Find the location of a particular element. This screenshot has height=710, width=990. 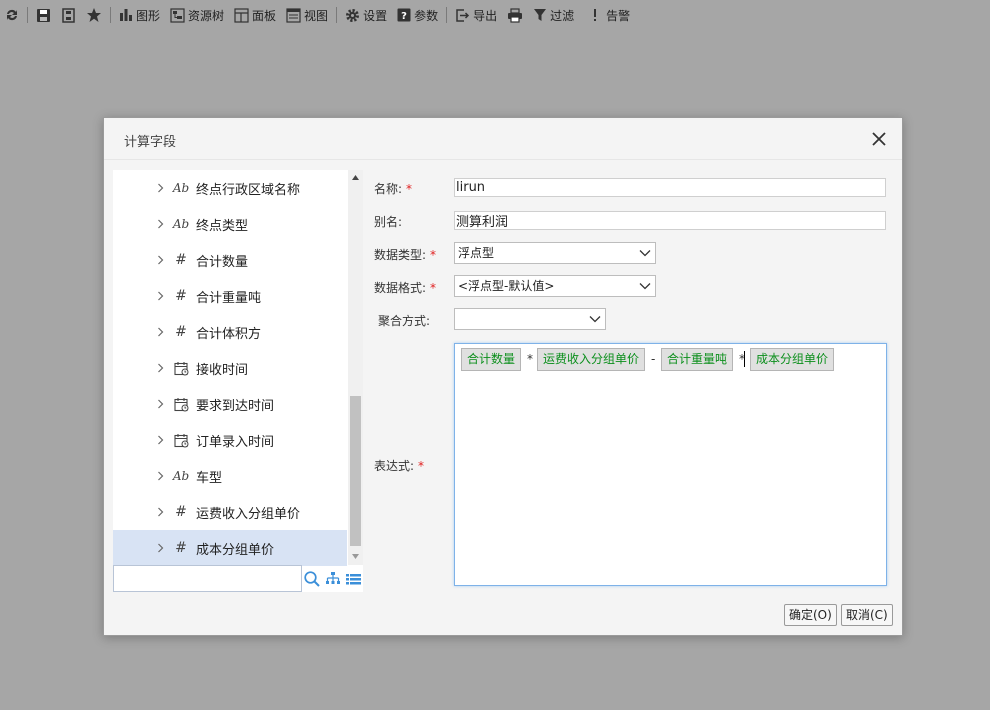

bar-chart-icon is located at coordinates (126, 15).